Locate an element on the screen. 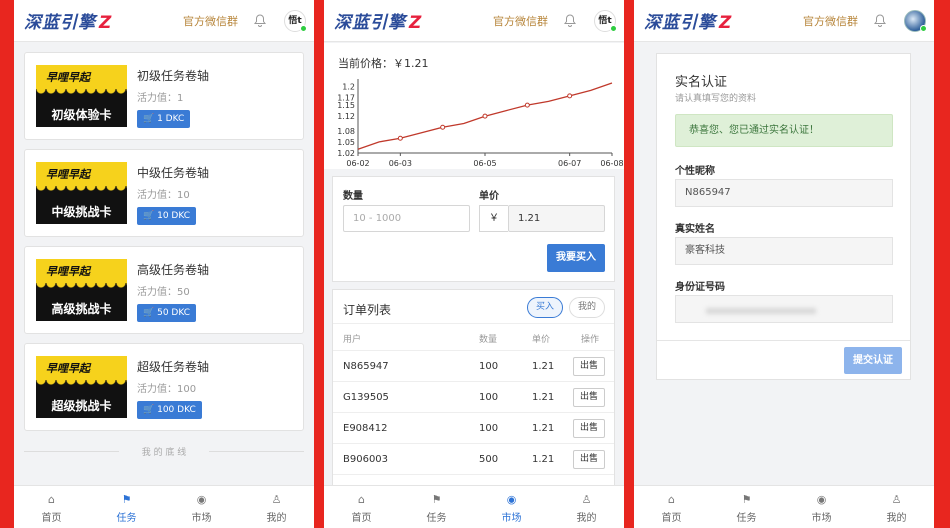 Image resolution: width=950 pixels, height=528 pixels. tab-mine: 我的 is located at coordinates (587, 307).